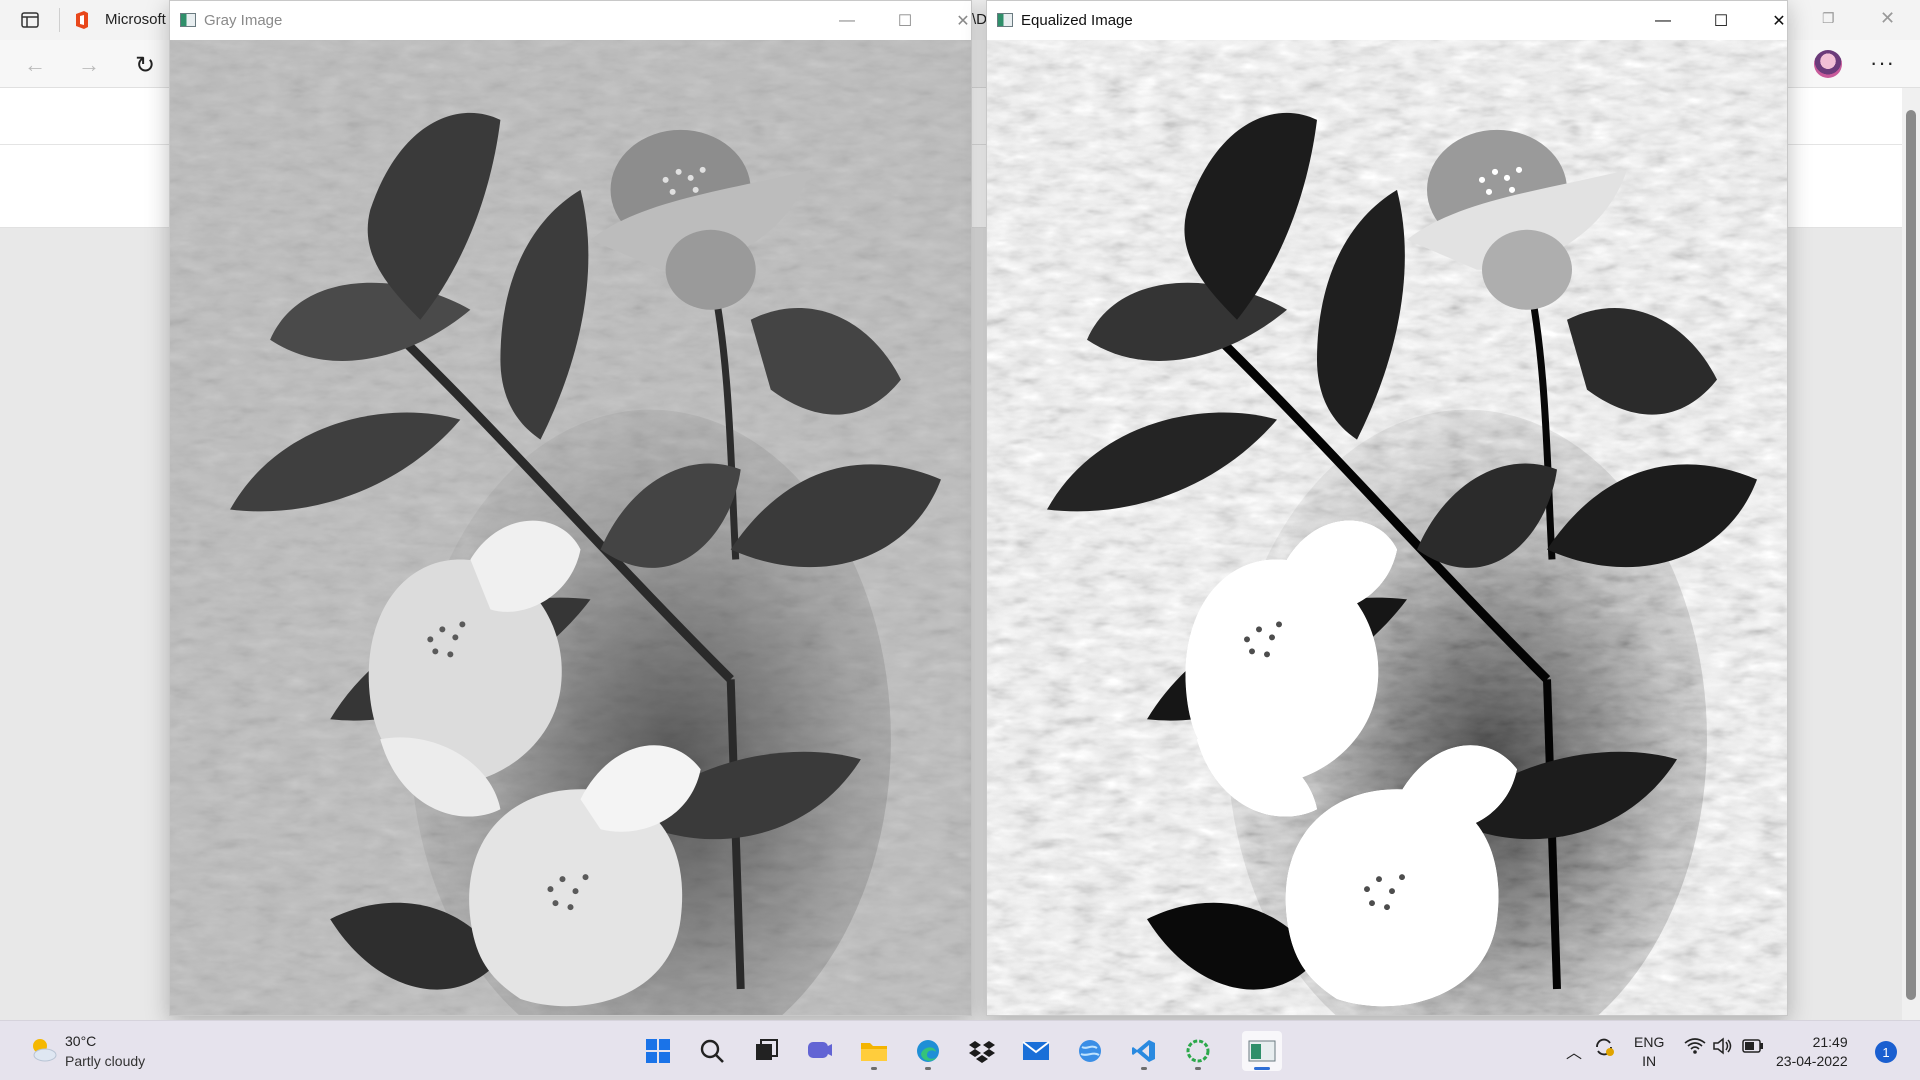 The image size is (1920, 1080). I want to click on weather-description: Partly cloudy, so click(105, 1061).